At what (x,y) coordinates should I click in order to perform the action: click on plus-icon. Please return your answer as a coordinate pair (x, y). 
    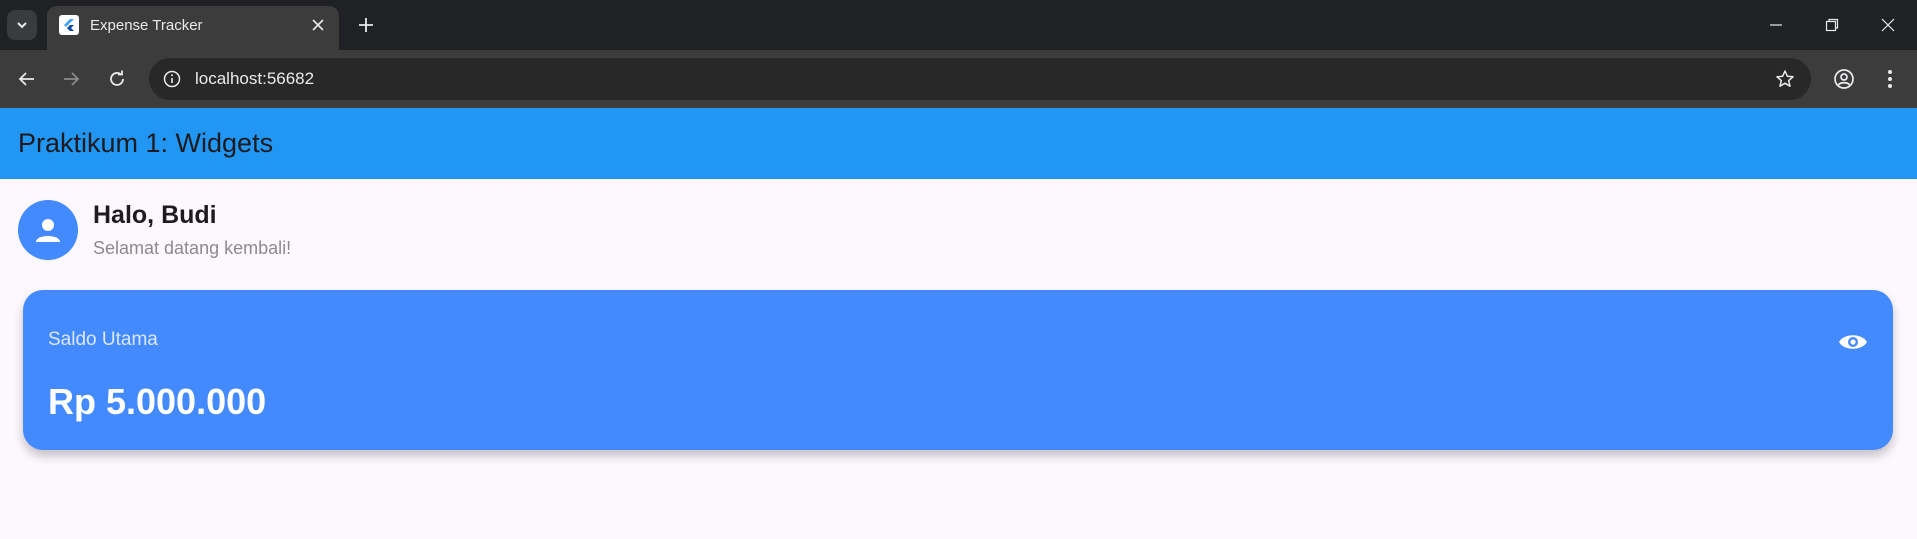
    Looking at the image, I should click on (366, 25).